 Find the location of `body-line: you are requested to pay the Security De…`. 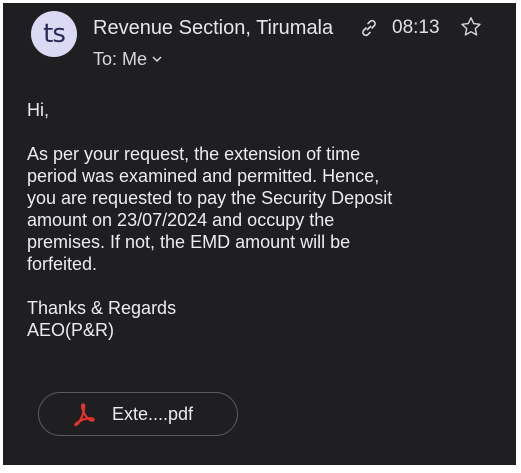

body-line: you are requested to pay the Security De… is located at coordinates (210, 198).